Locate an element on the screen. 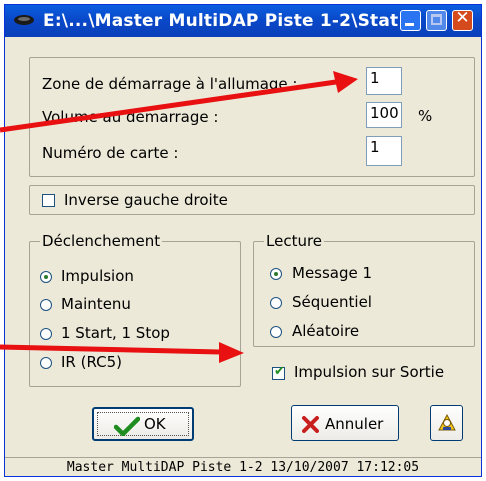 Image resolution: width=486 pixels, height=481 pixels. app-icon is located at coordinates (24, 20).